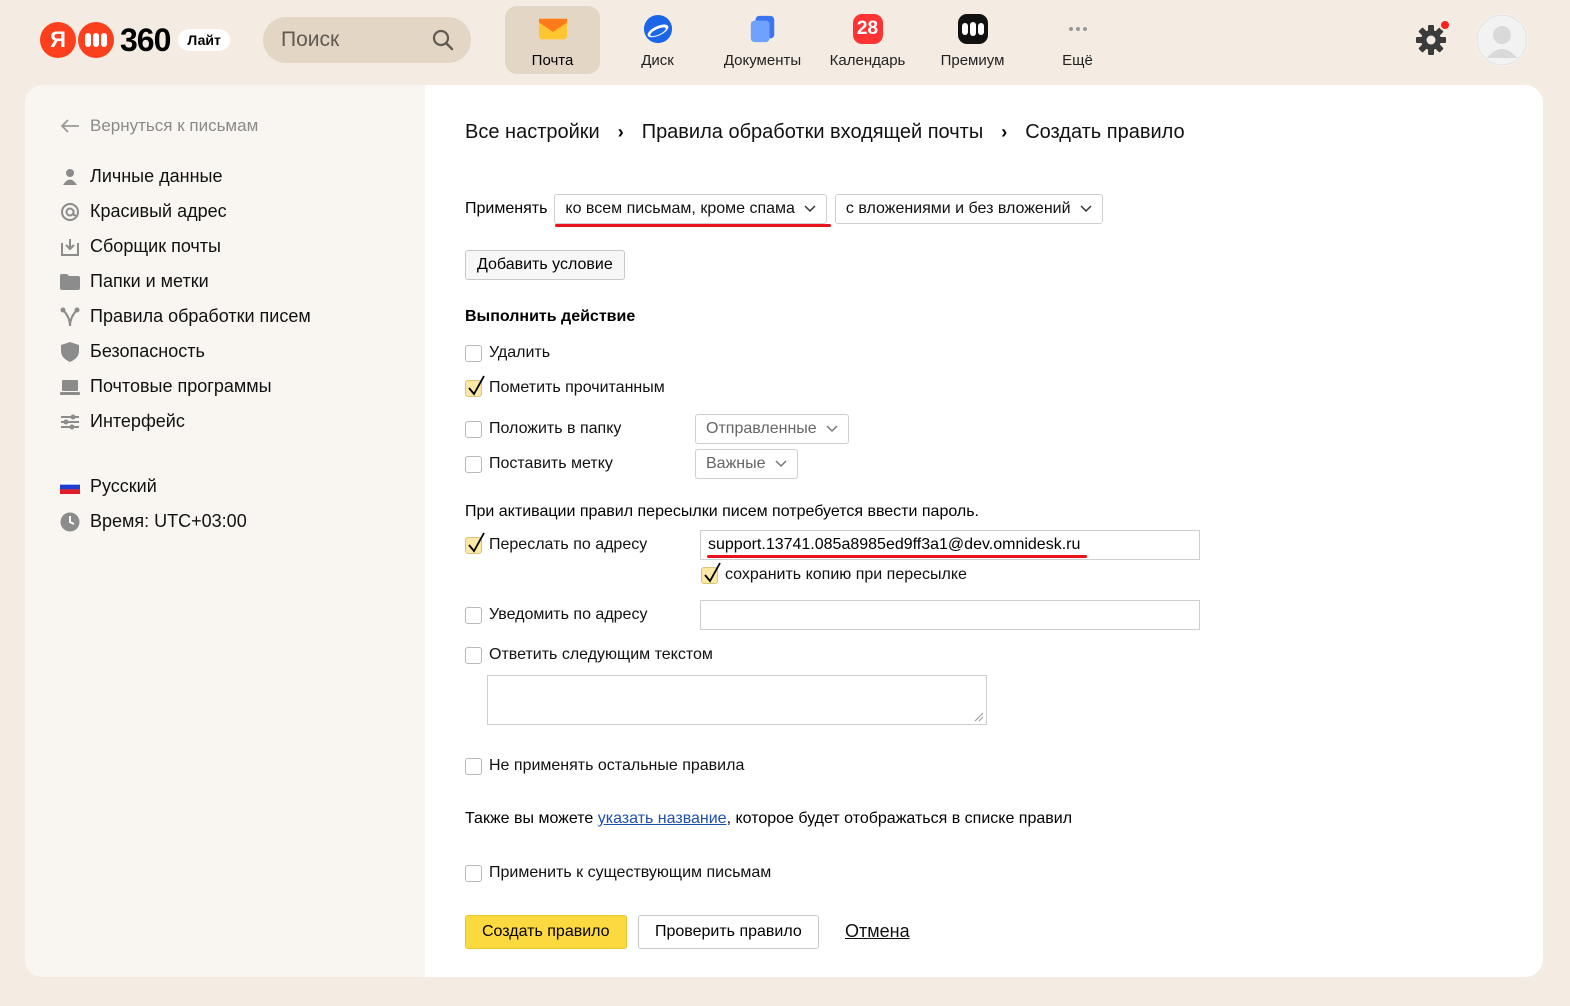  I want to click on service-label: Календарь, so click(867, 60).